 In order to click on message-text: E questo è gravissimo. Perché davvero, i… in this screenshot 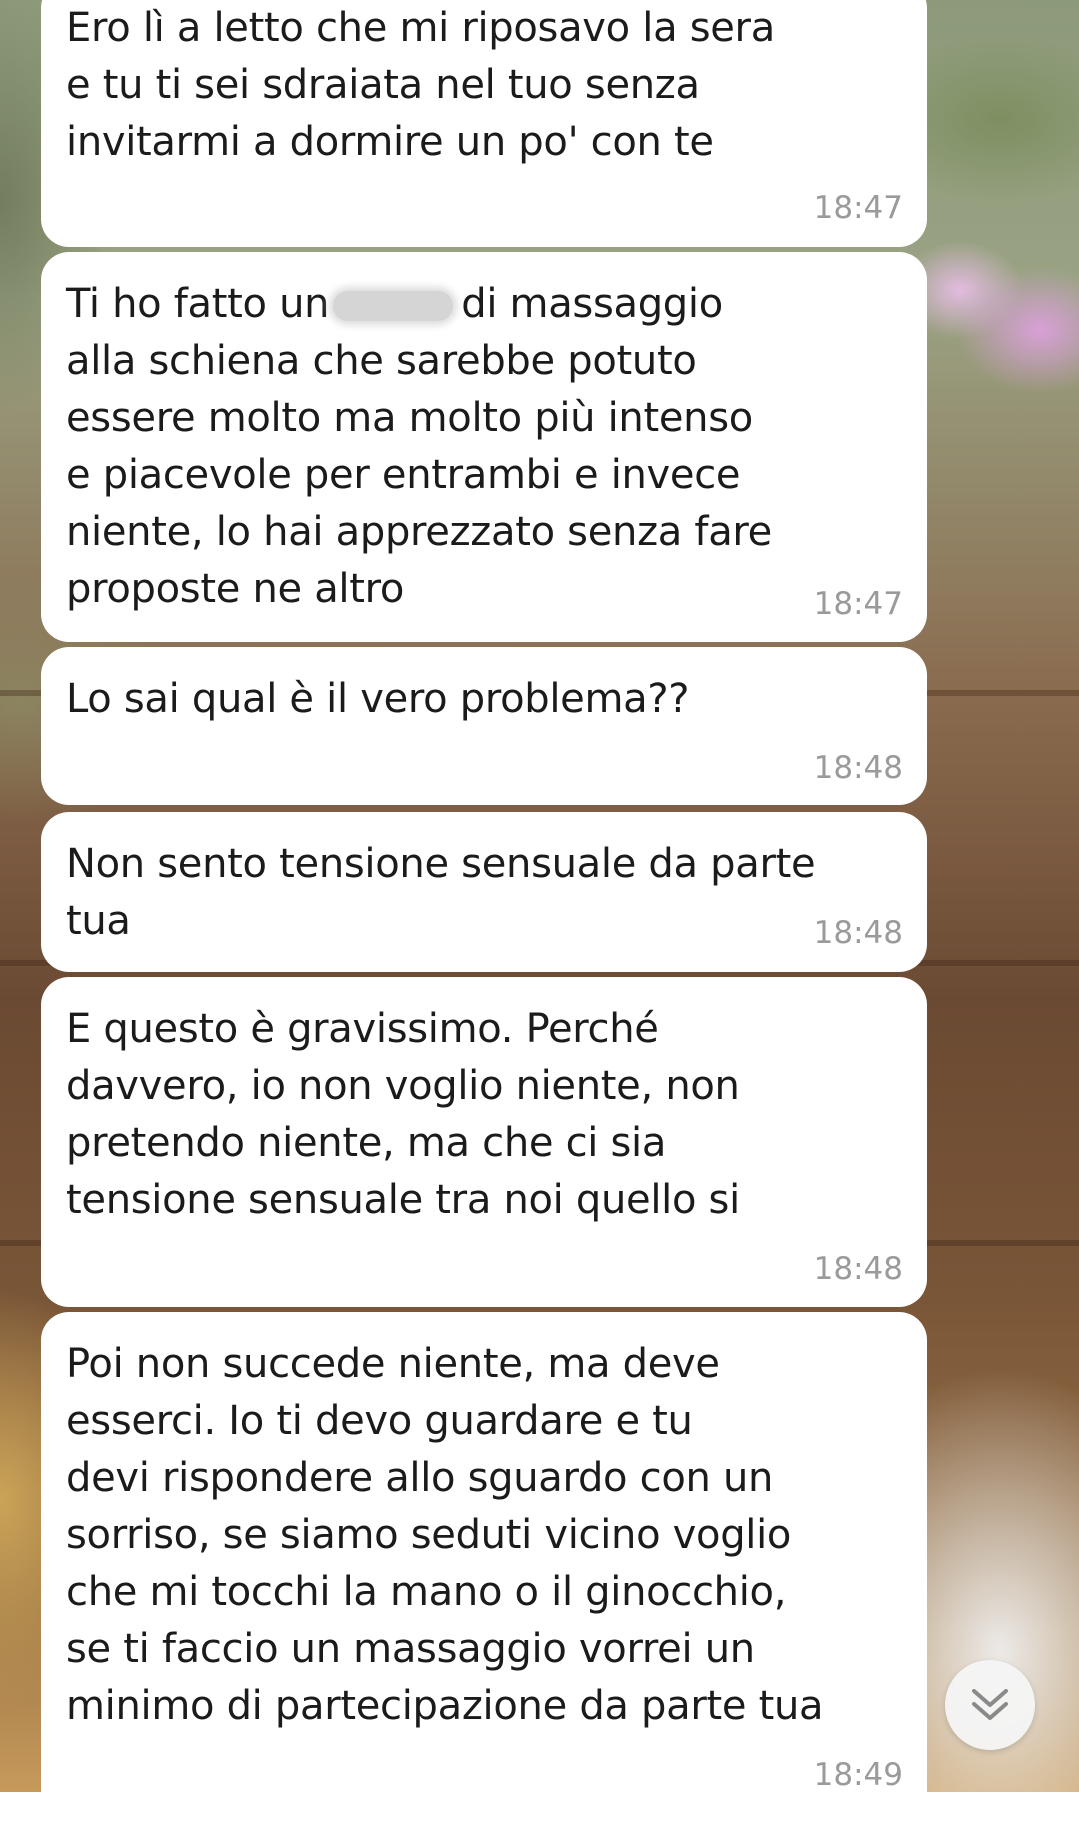, I will do `click(403, 1114)`.